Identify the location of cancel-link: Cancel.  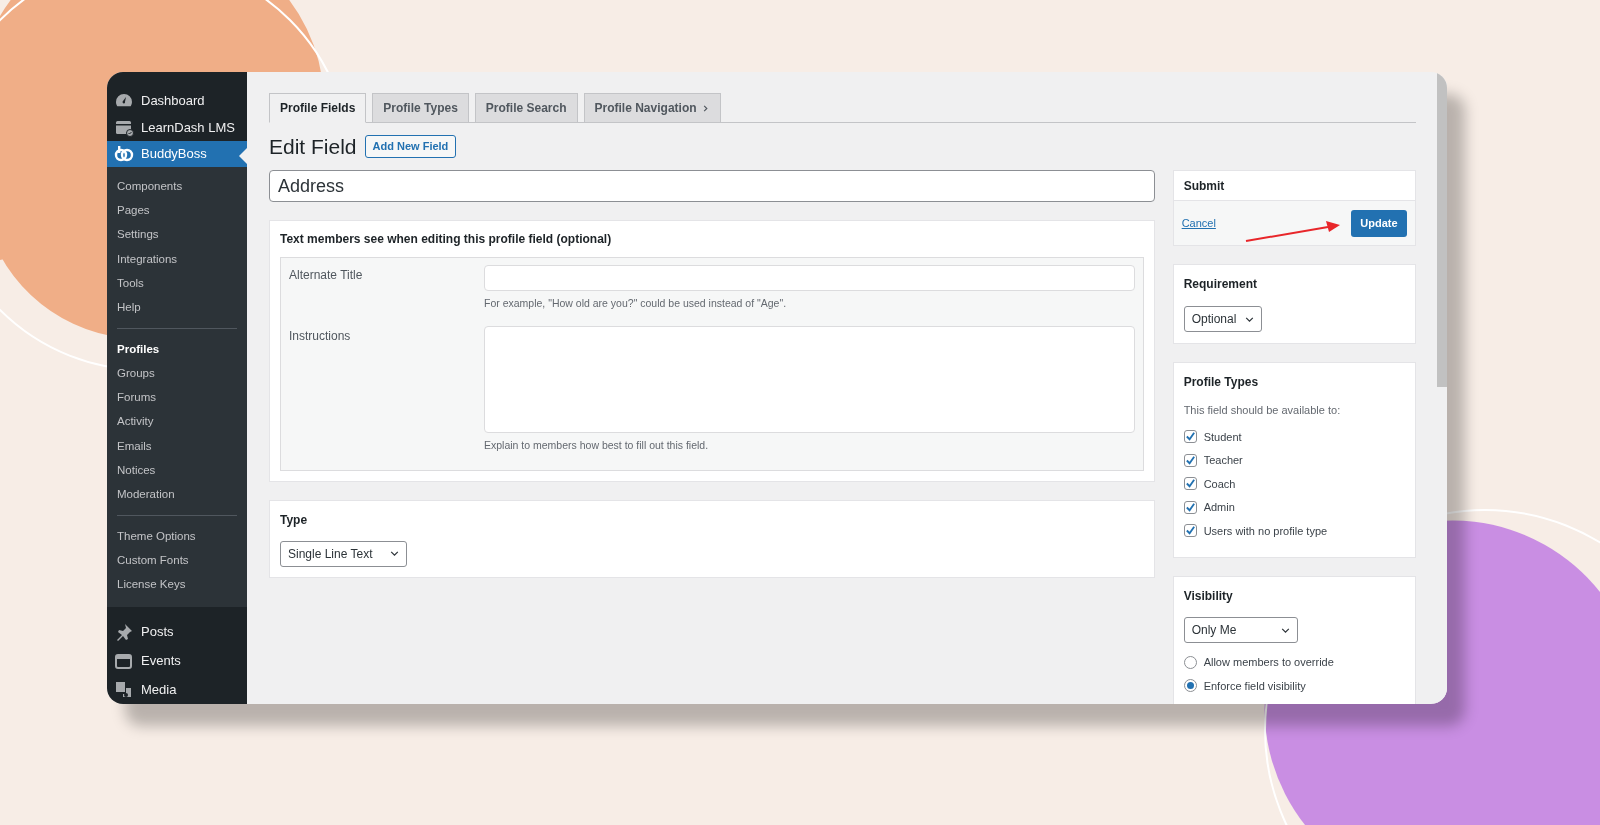
(1198, 223).